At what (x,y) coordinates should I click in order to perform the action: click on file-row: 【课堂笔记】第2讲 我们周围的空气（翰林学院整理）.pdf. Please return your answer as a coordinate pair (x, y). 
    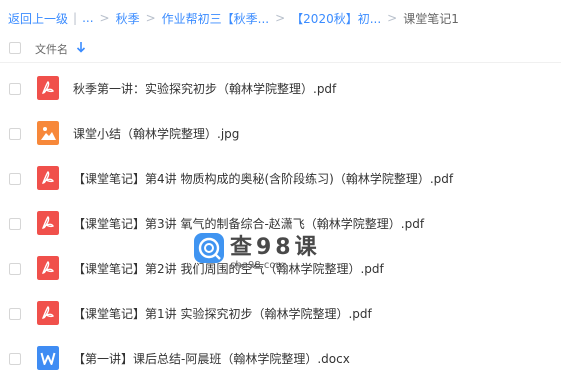
    Looking at the image, I should click on (280, 268).